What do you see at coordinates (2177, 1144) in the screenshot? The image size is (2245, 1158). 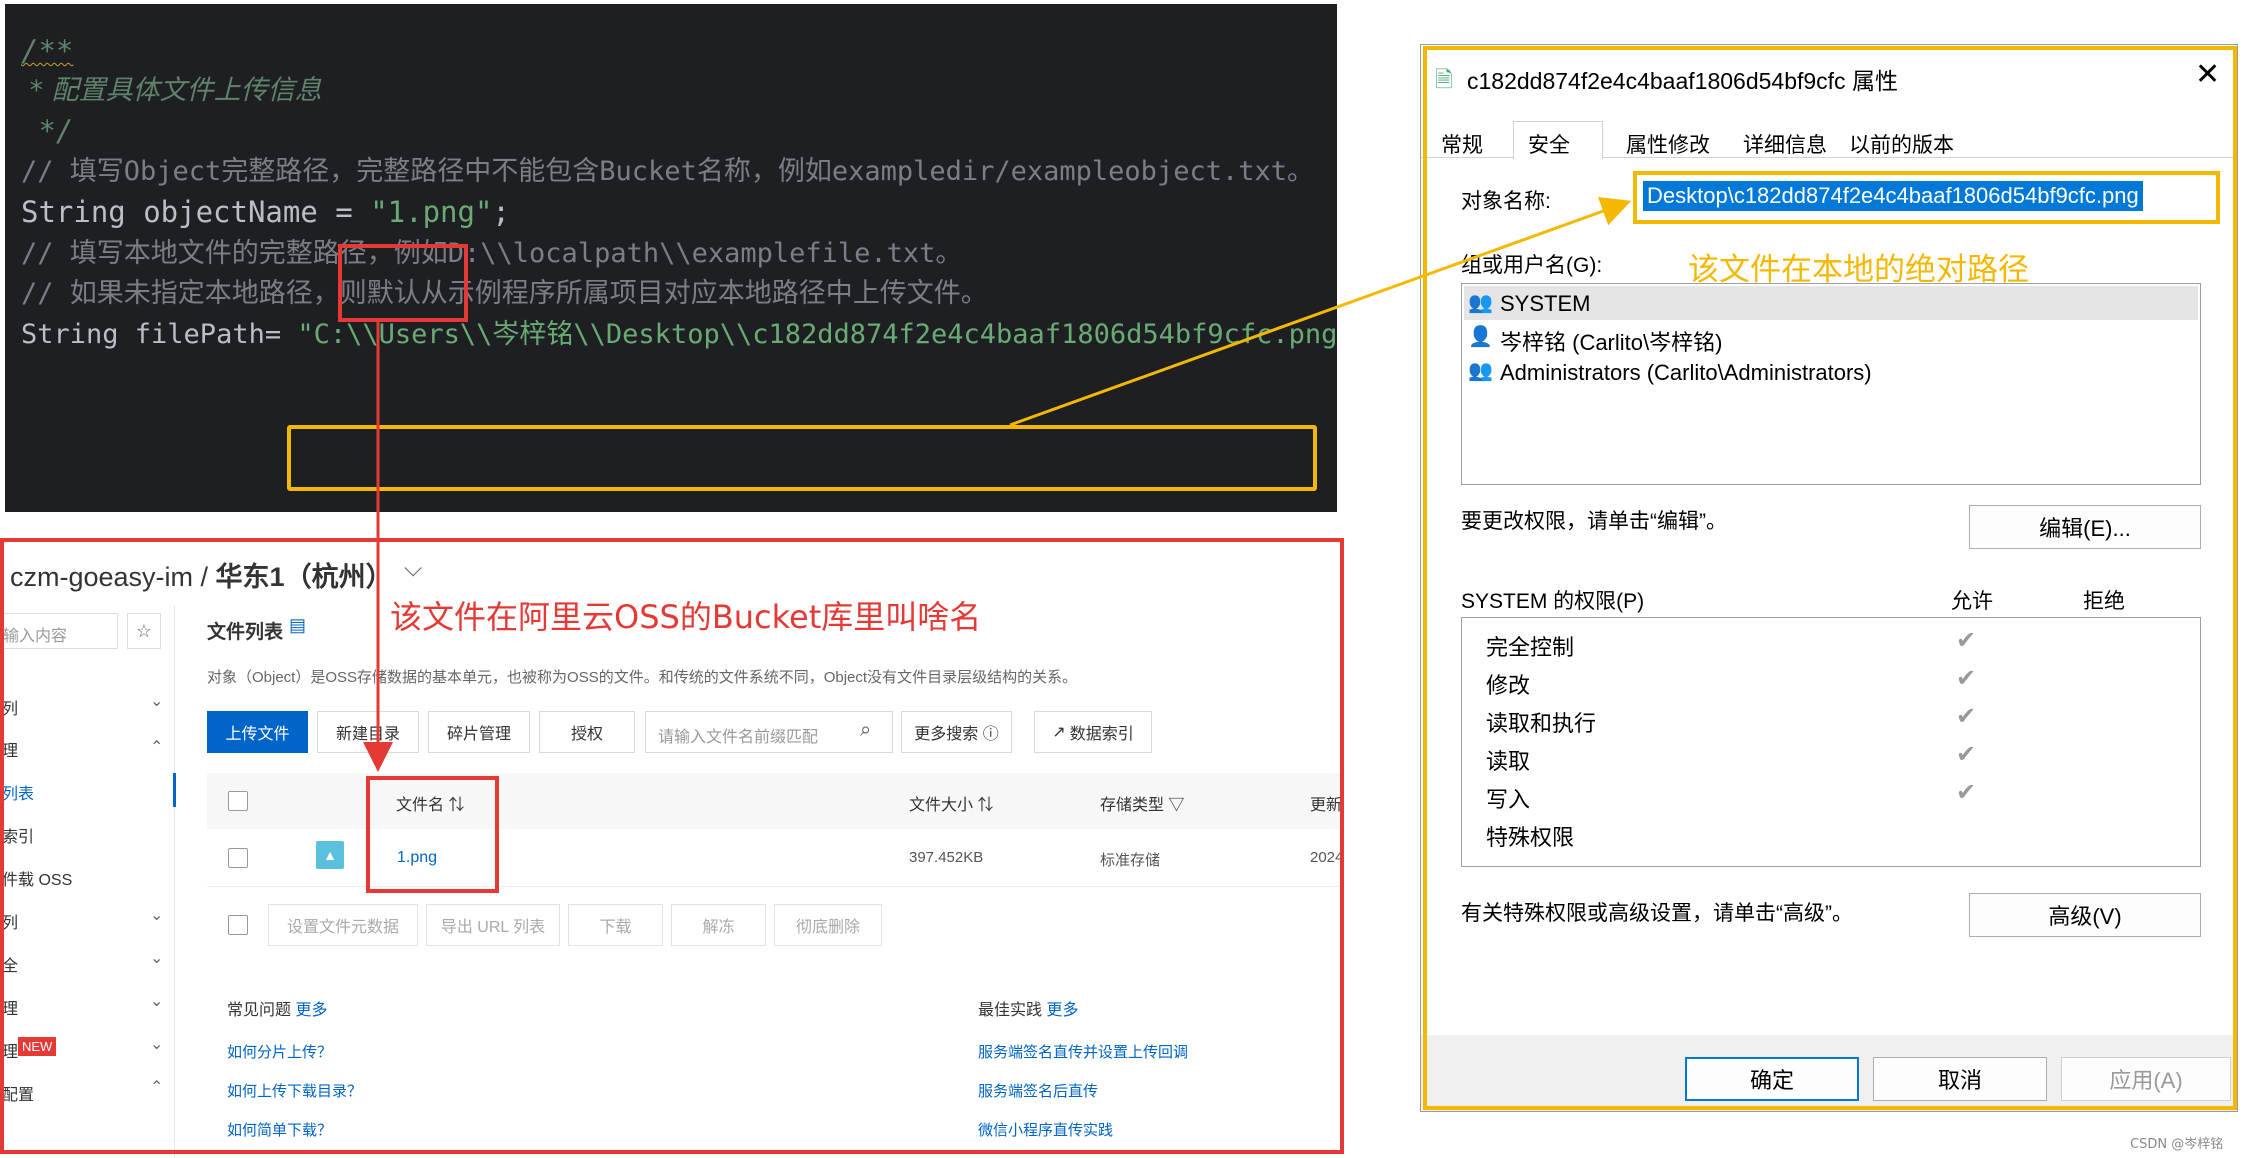 I see `watermark: CSDN @岑梓铭` at bounding box center [2177, 1144].